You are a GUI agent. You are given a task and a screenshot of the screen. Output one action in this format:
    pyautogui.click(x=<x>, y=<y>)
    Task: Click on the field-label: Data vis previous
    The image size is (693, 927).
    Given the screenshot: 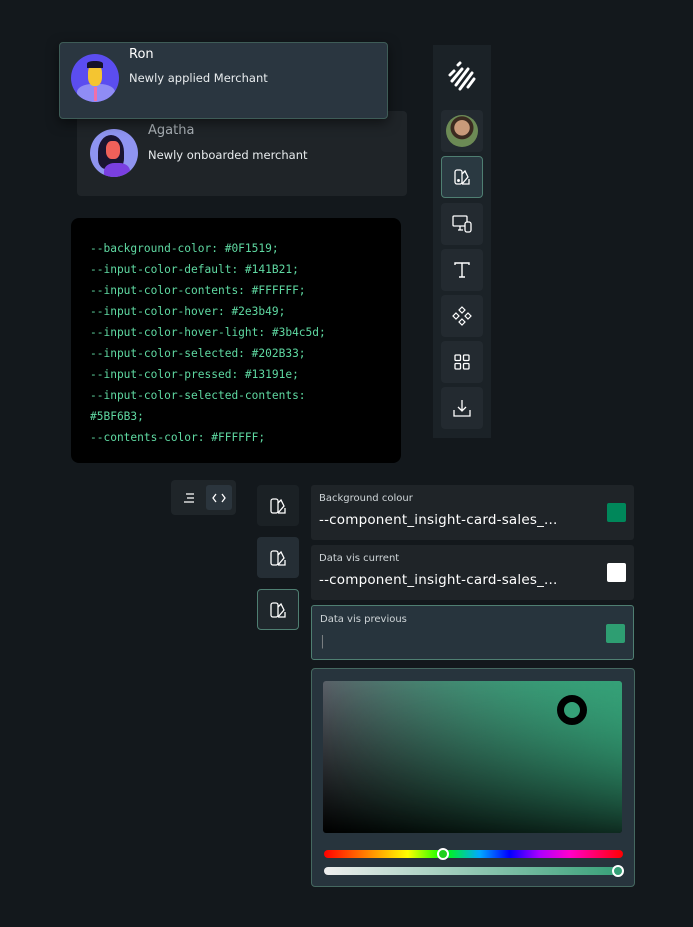 What is the action you would take?
    pyautogui.click(x=363, y=619)
    